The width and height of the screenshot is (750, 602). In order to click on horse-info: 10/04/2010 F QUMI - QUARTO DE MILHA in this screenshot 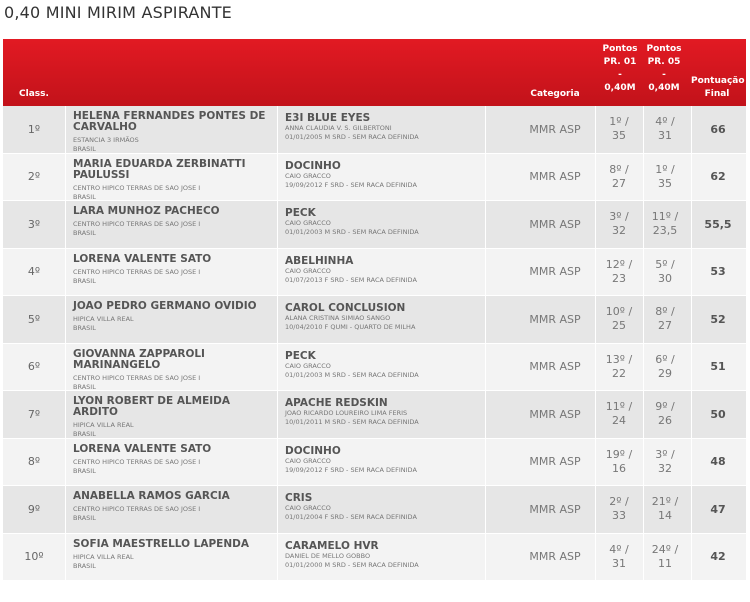, I will do `click(350, 327)`.